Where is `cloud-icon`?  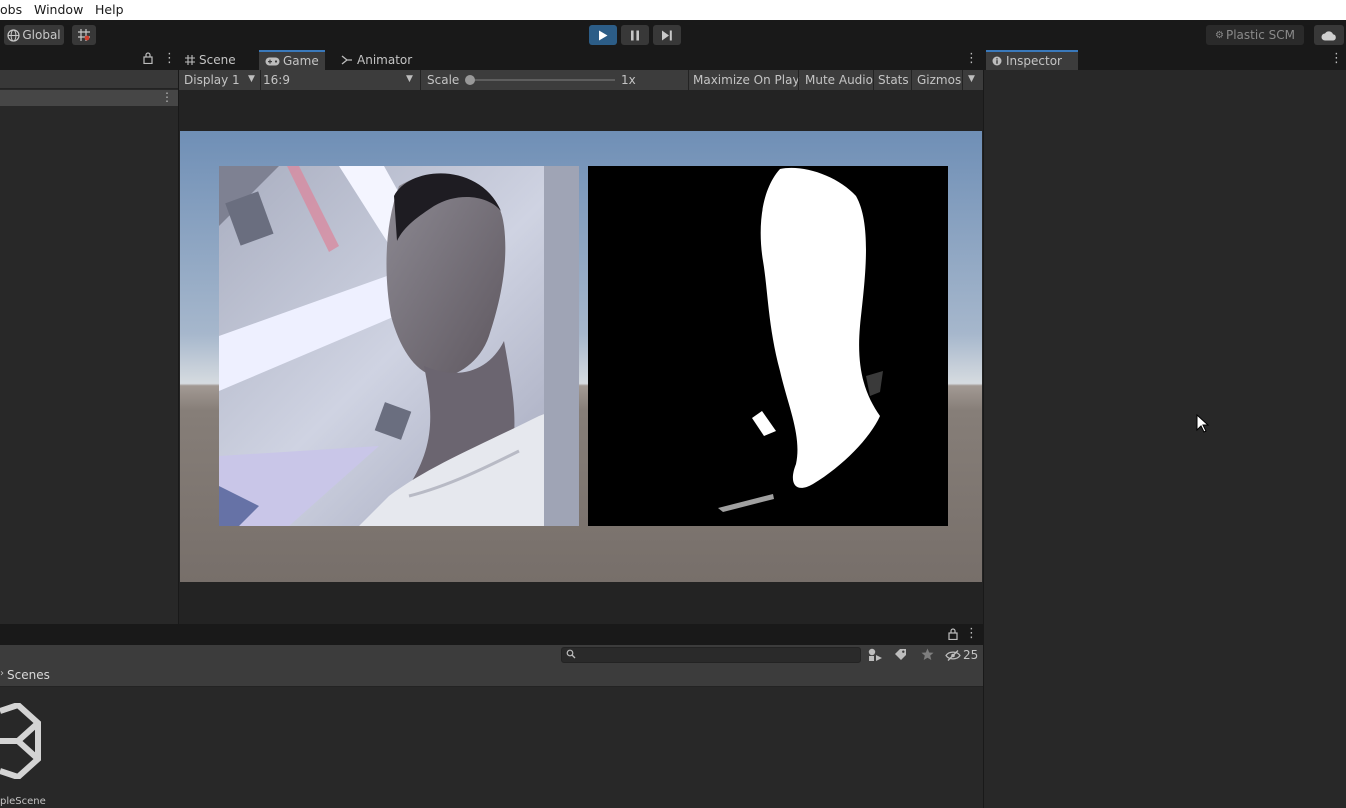
cloud-icon is located at coordinates (1329, 35).